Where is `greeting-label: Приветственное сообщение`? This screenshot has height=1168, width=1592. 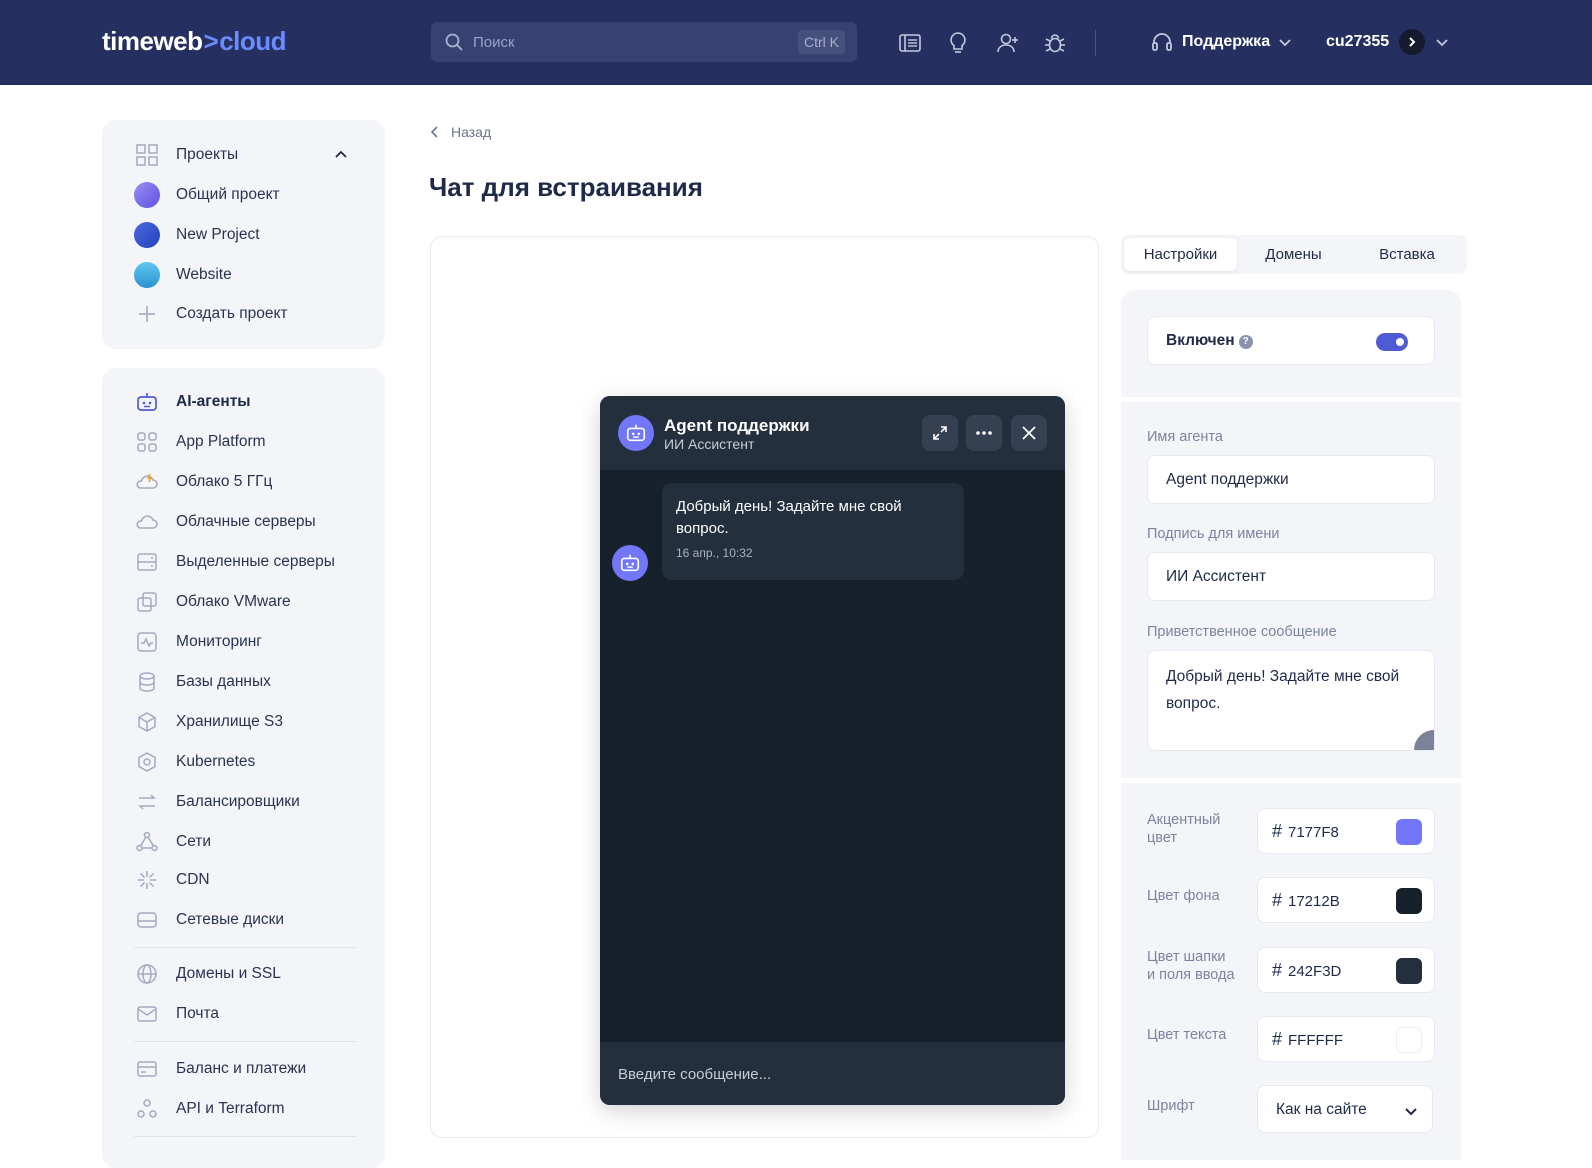 greeting-label: Приветственное сообщение is located at coordinates (1242, 632).